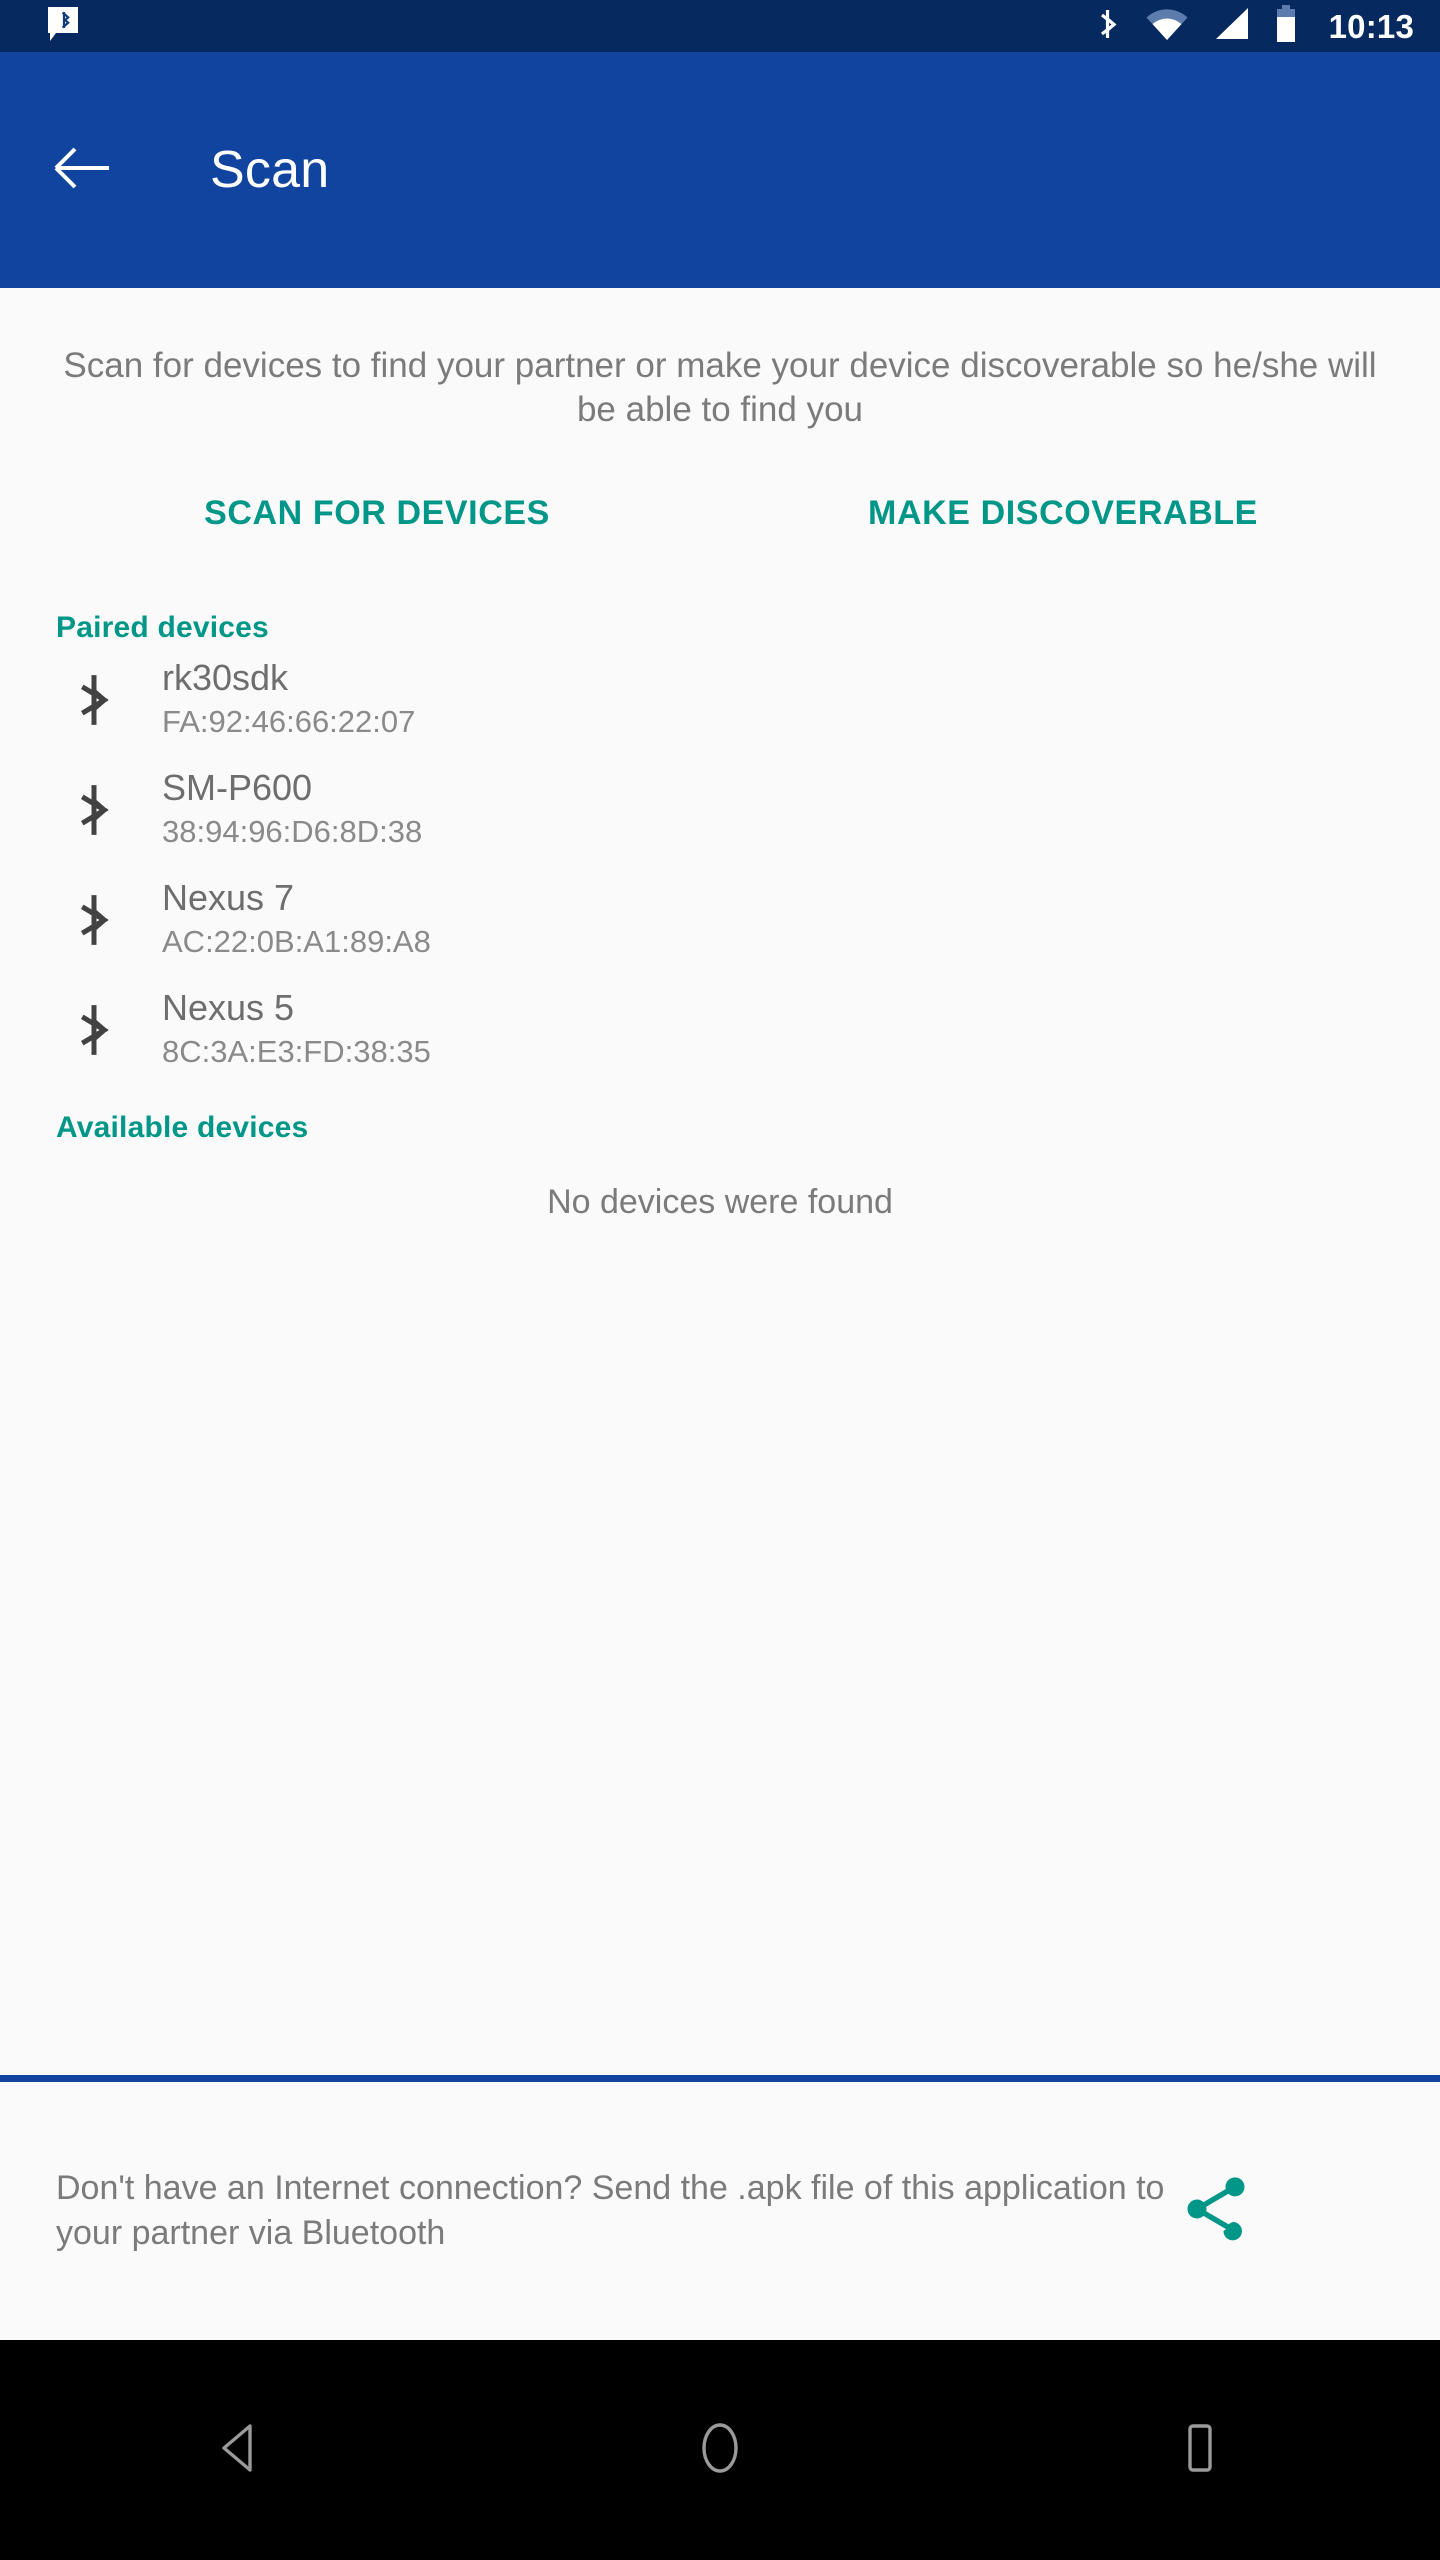 This screenshot has width=1440, height=2560. What do you see at coordinates (162, 627) in the screenshot?
I see `paired-devices-header: Paired devices` at bounding box center [162, 627].